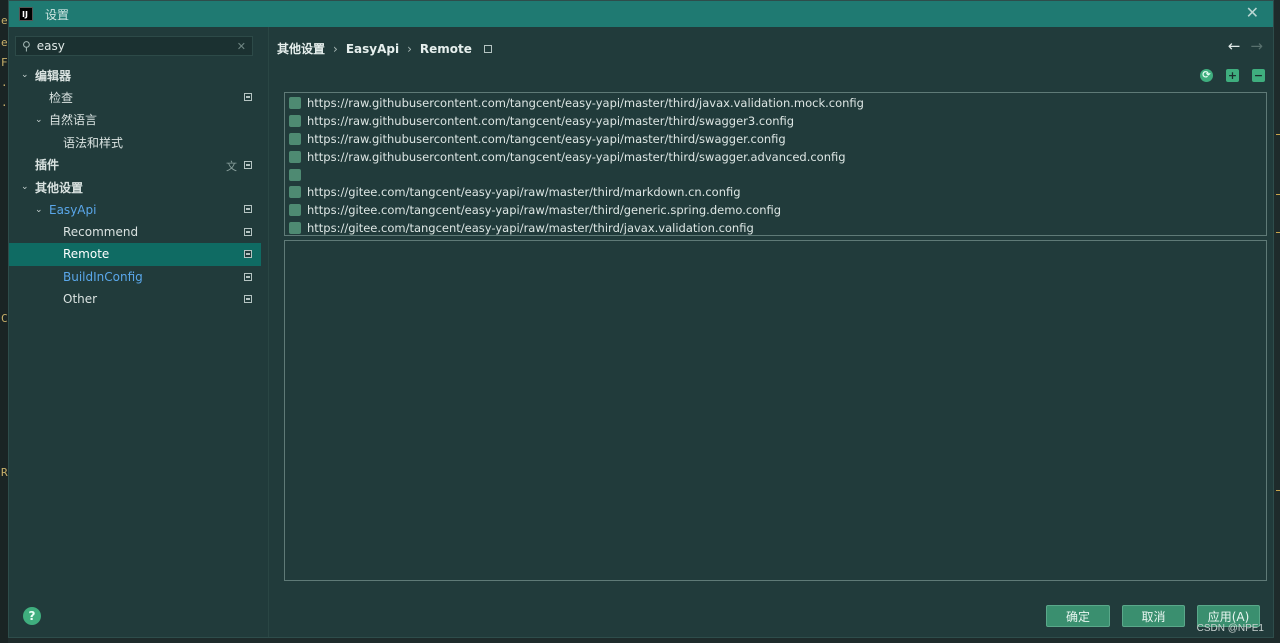  Describe the element at coordinates (135, 120) in the screenshot. I see `sidebar-item: ⌄ 自然语言` at that location.